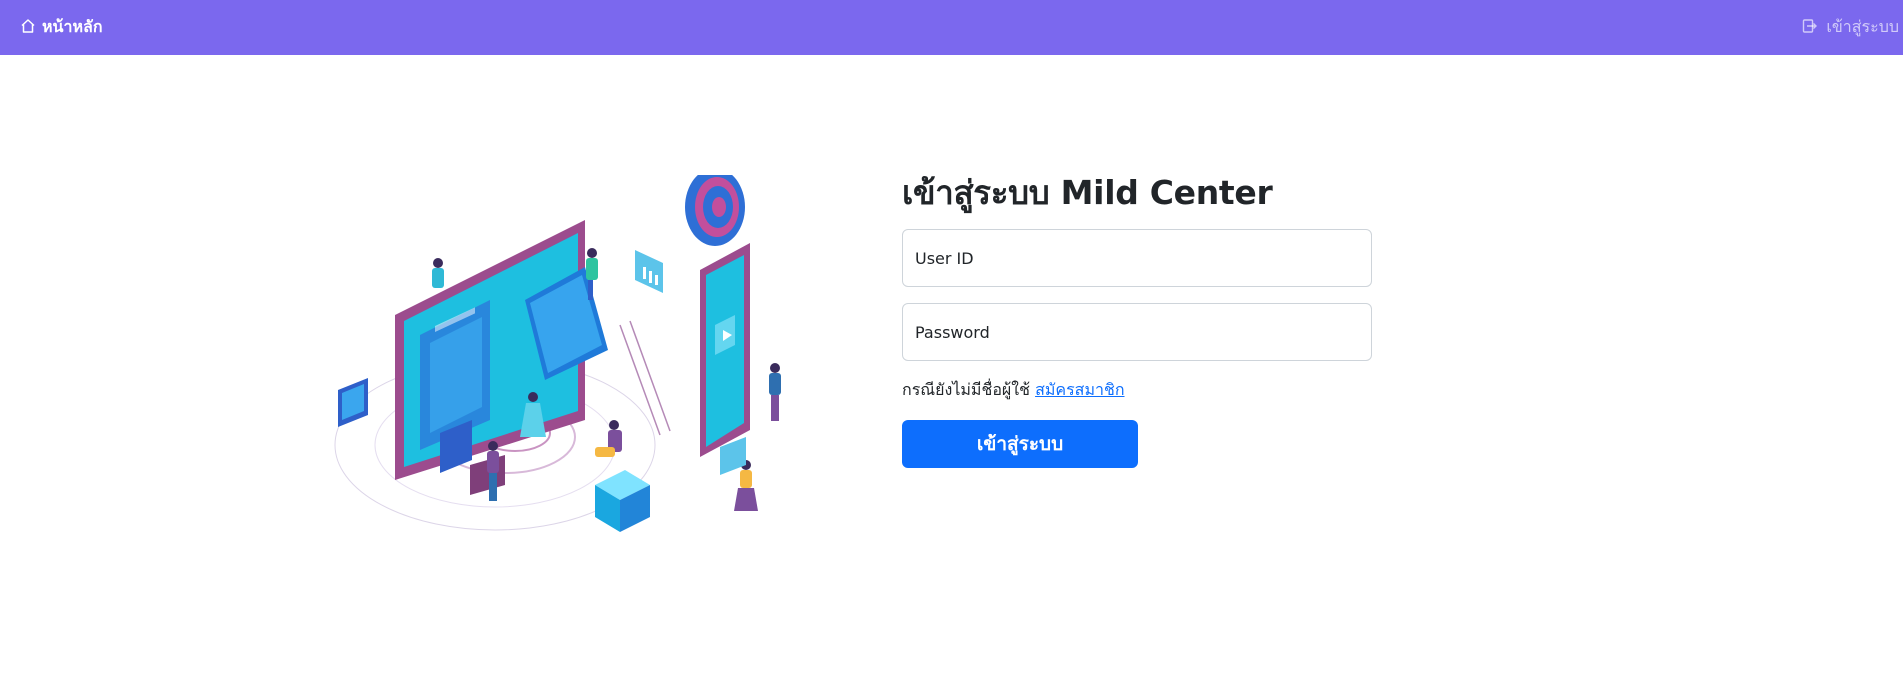  What do you see at coordinates (966, 389) in the screenshot?
I see `signup-prompt: กรณียังไม่มีชื่อผู้ใช้` at bounding box center [966, 389].